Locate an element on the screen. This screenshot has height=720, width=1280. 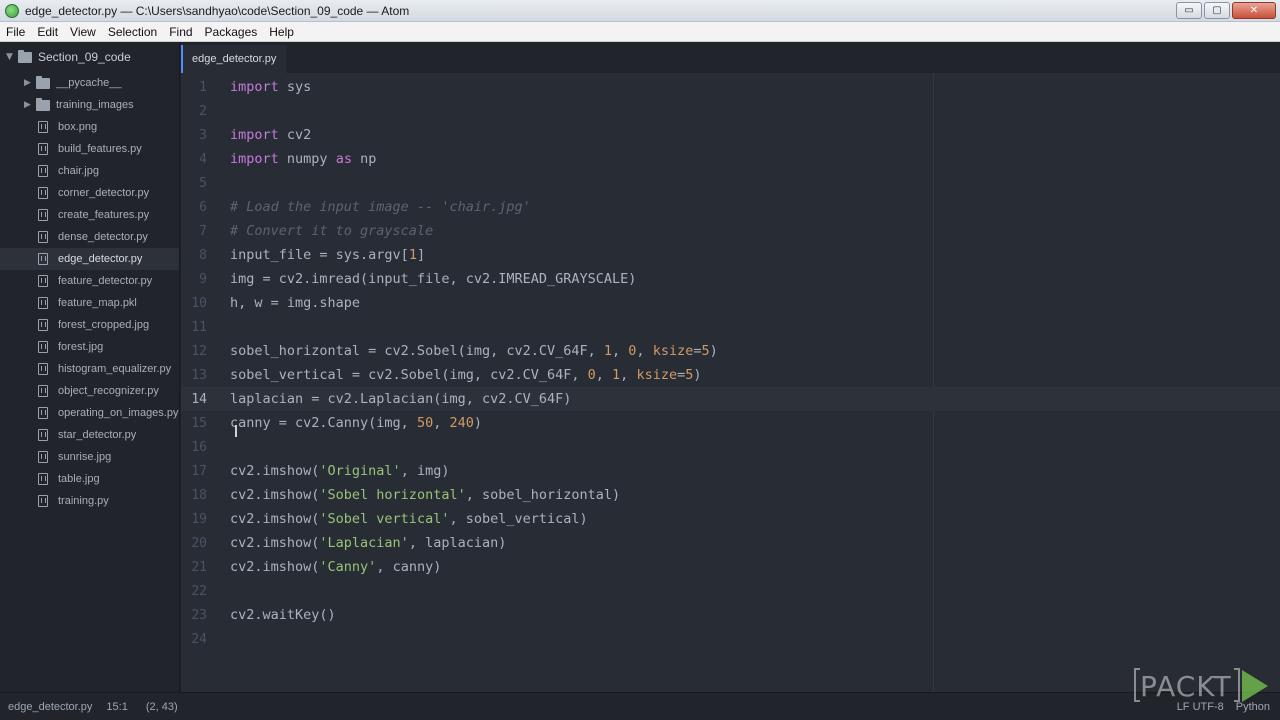
code-line: 3 import cv2 is located at coordinates (730, 135).